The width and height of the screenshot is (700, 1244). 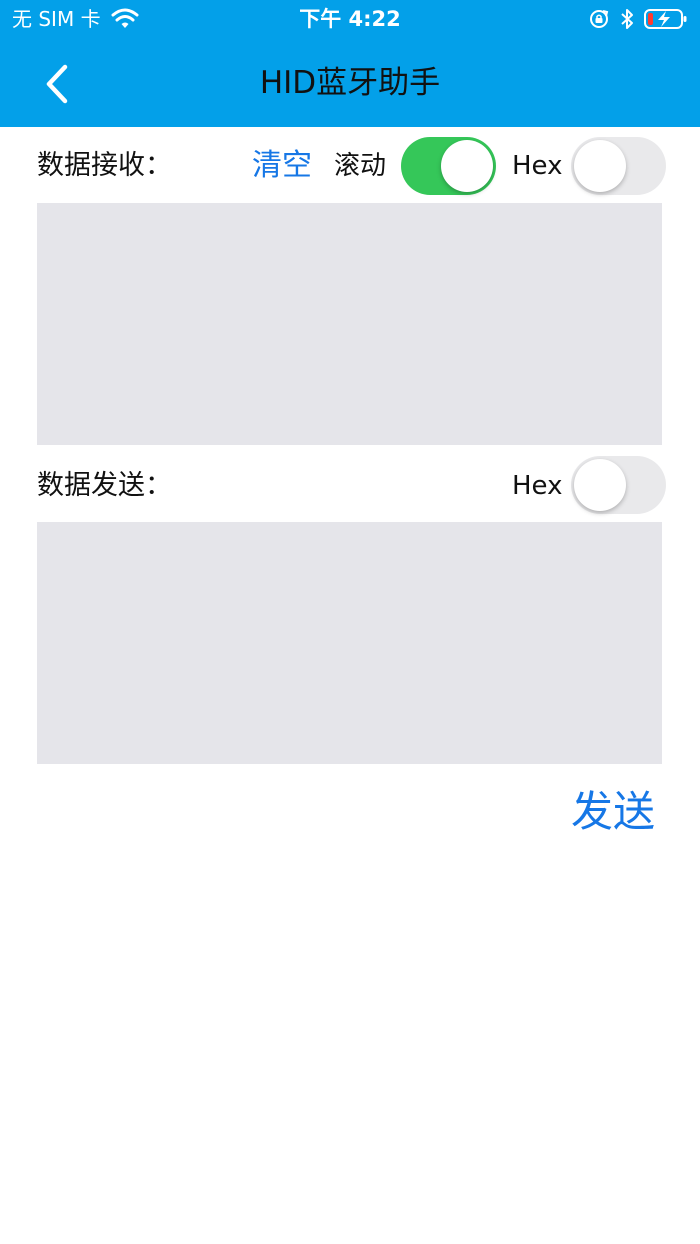 What do you see at coordinates (537, 486) in the screenshot?
I see `send-hex-label: Hex` at bounding box center [537, 486].